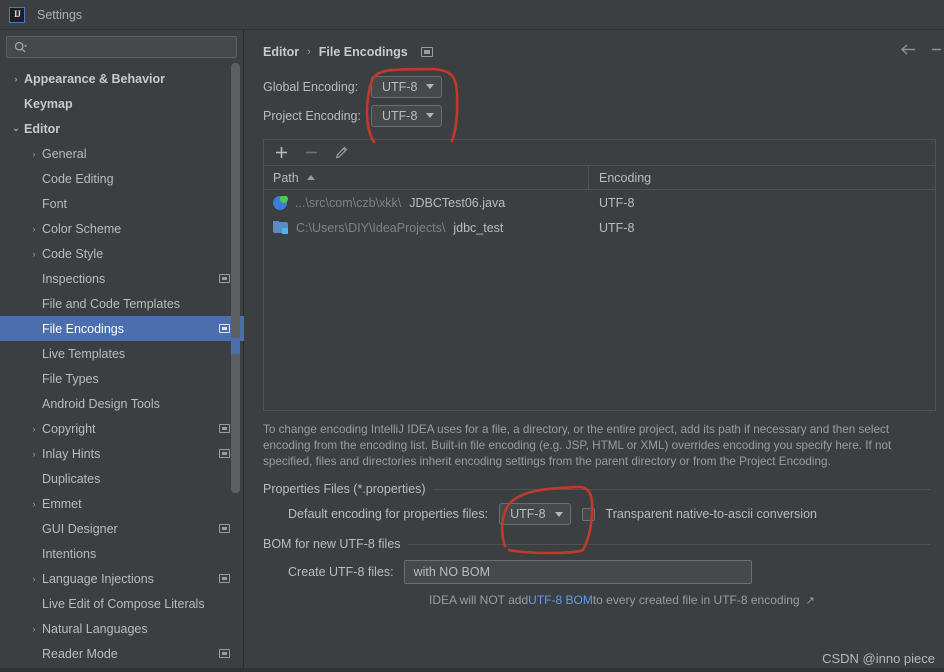 The width and height of the screenshot is (944, 672). I want to click on default-properties-encoding-dropdown: UTF-8, so click(535, 514).